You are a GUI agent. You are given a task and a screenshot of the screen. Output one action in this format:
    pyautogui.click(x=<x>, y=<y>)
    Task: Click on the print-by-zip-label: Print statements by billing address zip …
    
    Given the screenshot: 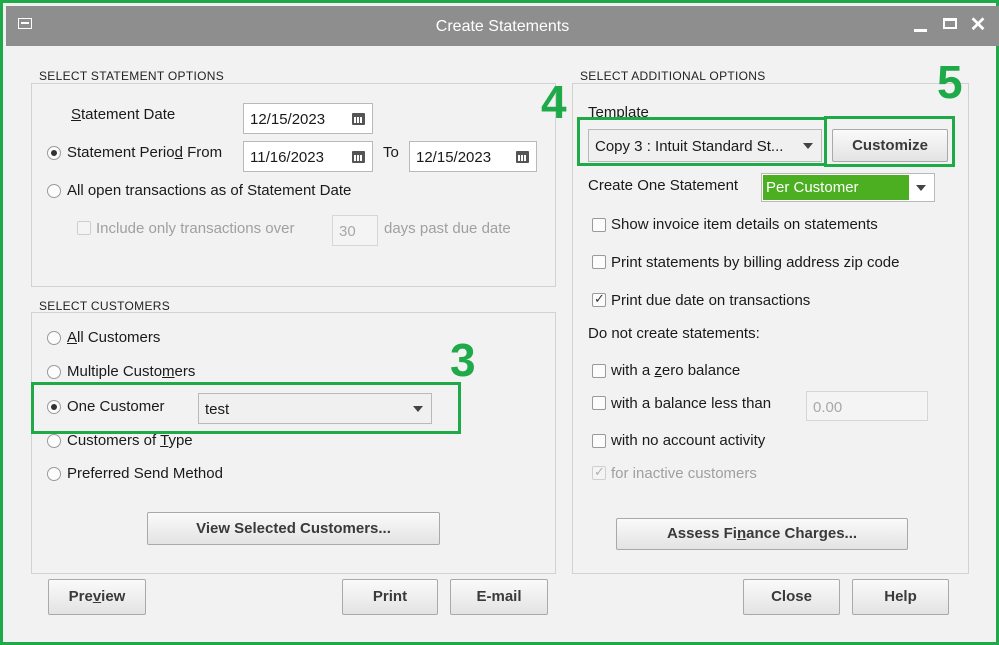 What is the action you would take?
    pyautogui.click(x=755, y=262)
    